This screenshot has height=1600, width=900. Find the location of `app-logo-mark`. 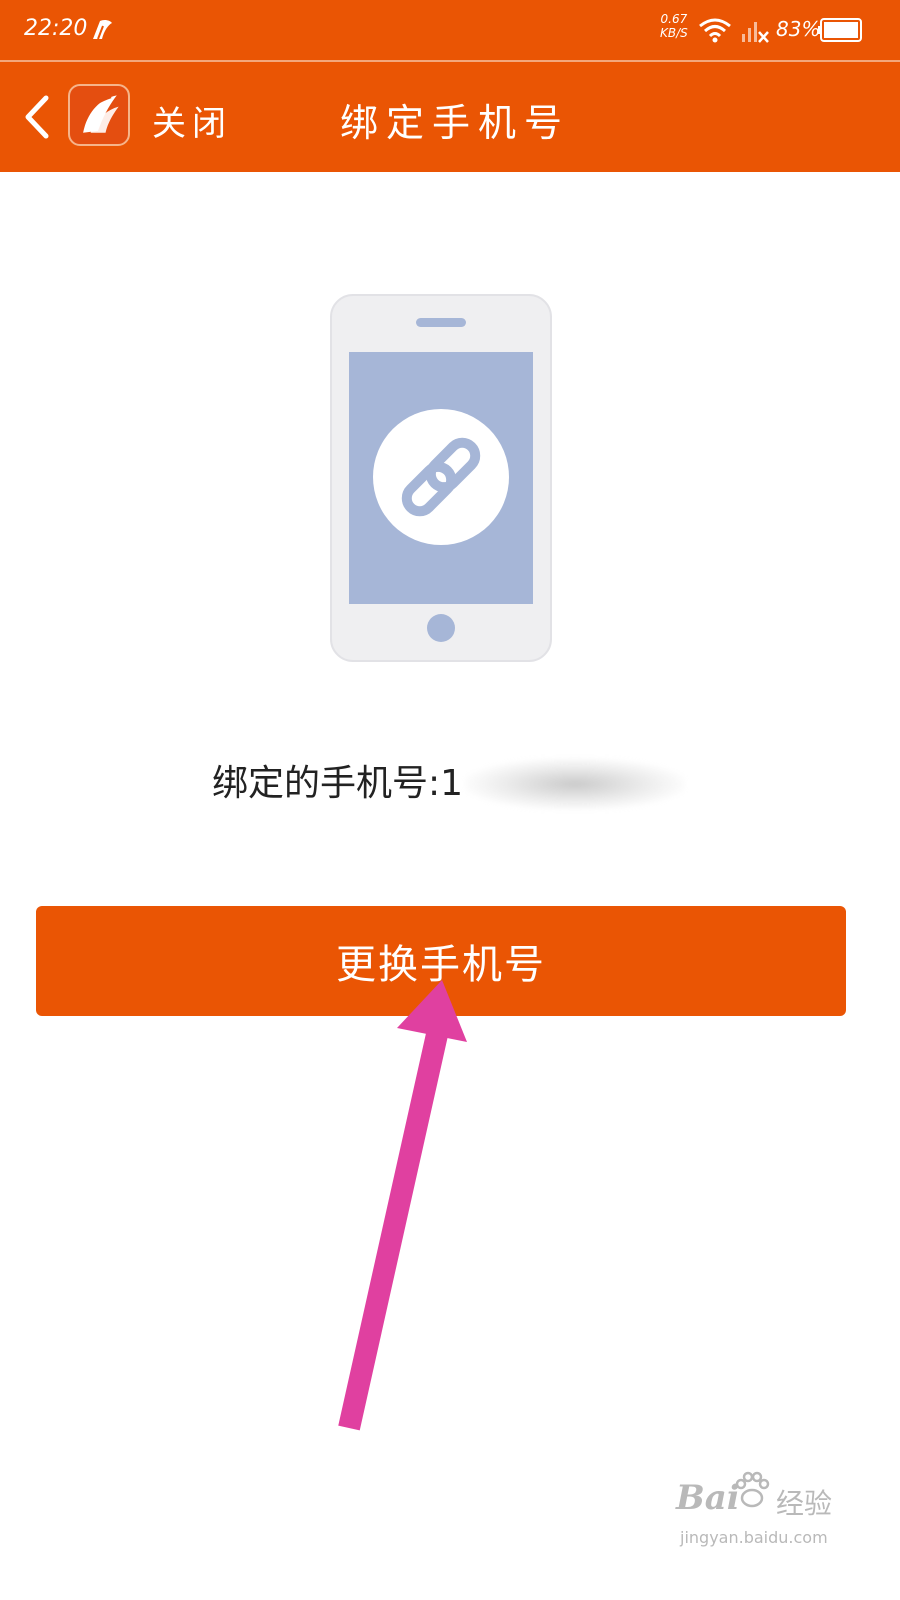

app-logo-mark is located at coordinates (100, 114).